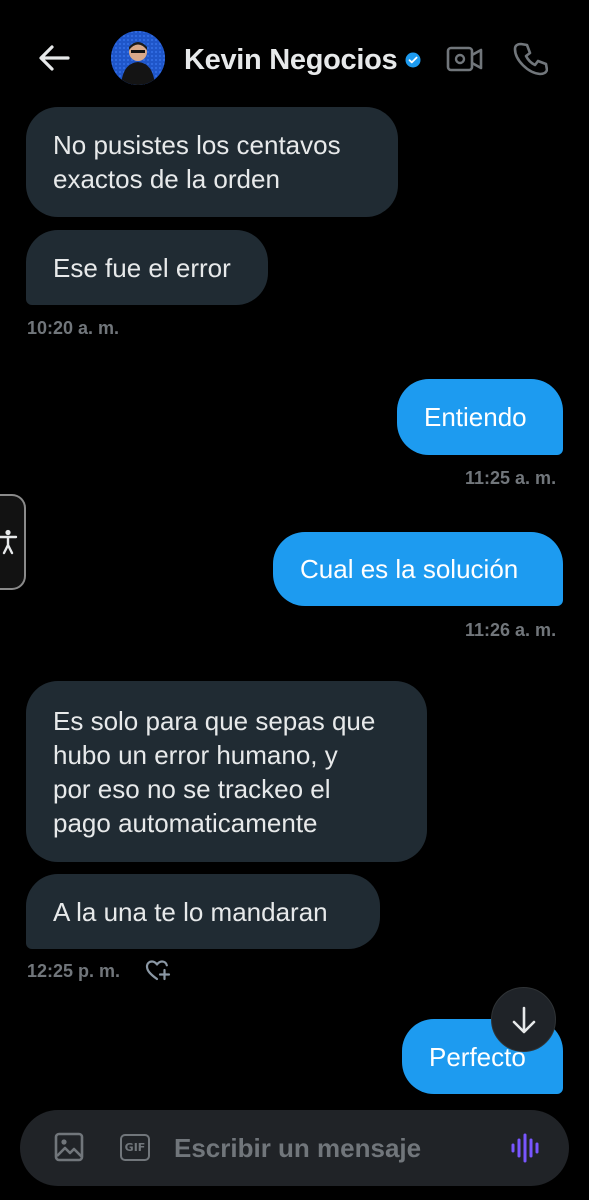 The image size is (589, 1200). Describe the element at coordinates (214, 720) in the screenshot. I see `message-line: Es solo para que sepas que` at that location.